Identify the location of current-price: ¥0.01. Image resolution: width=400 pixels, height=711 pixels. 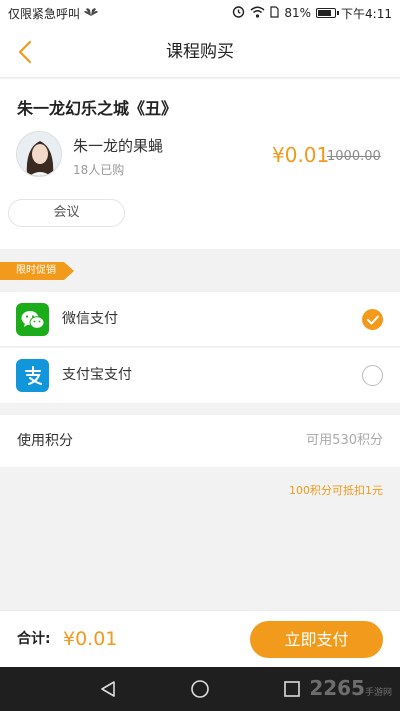
(301, 155).